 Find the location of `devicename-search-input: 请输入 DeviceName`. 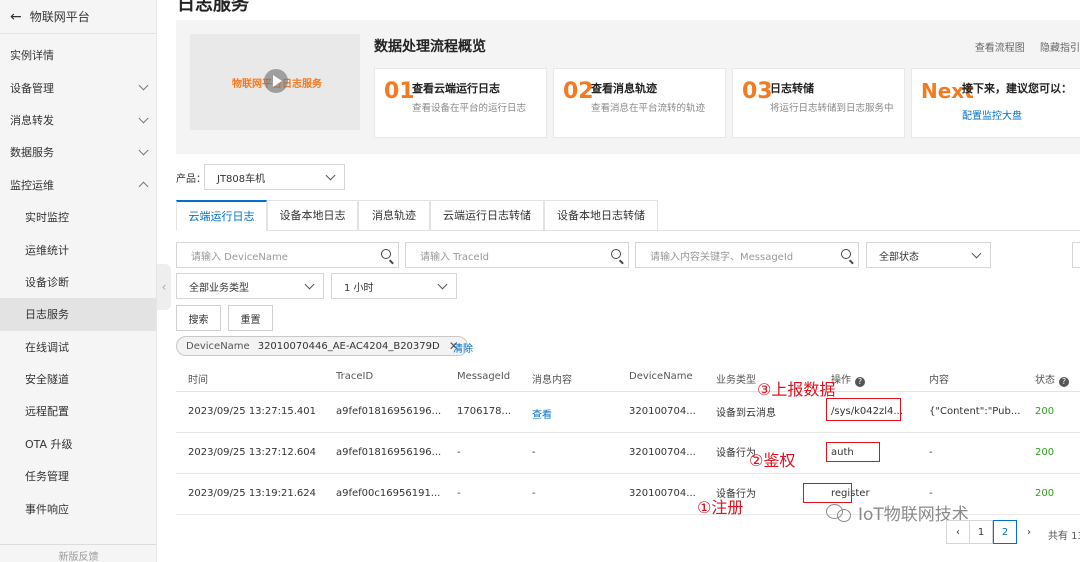

devicename-search-input: 请输入 DeviceName is located at coordinates (287, 255).